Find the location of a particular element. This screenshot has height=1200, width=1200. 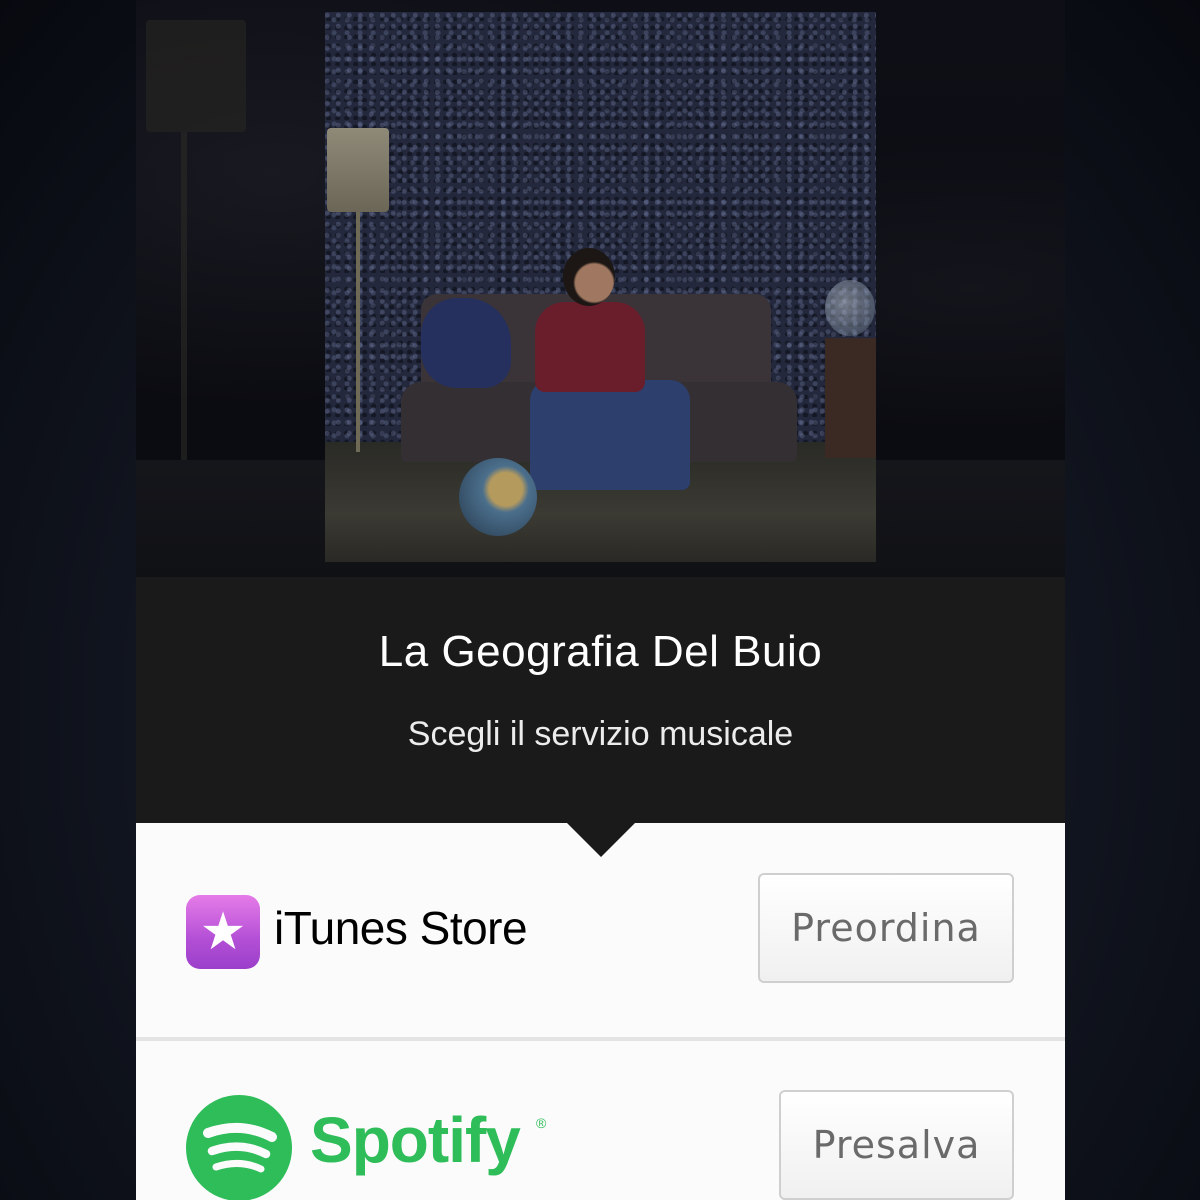

service-name-spotify: Spotify is located at coordinates (415, 1140).